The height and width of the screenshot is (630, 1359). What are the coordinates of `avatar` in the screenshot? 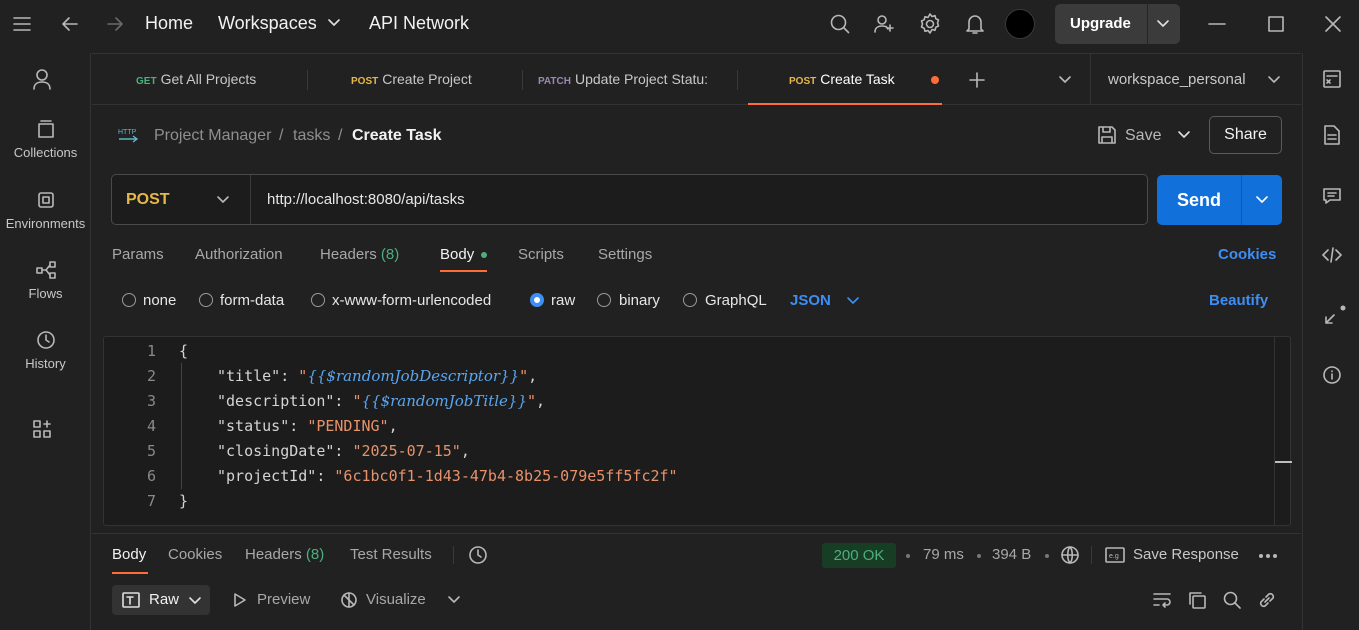 It's located at (1020, 24).